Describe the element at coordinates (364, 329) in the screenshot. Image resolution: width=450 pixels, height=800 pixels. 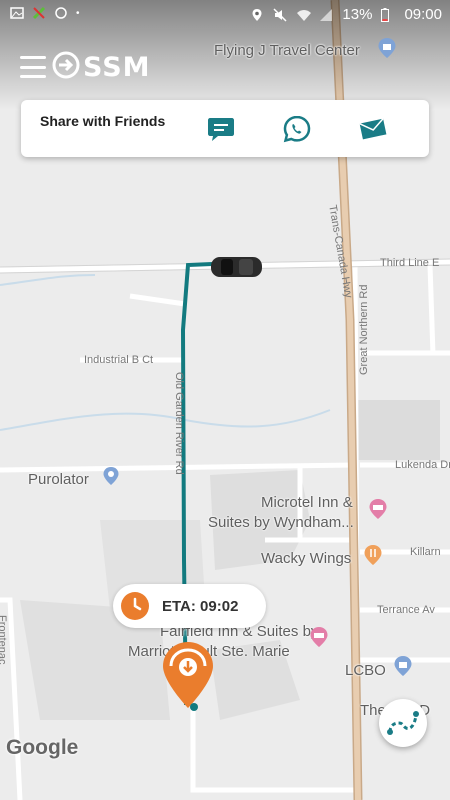
I see `road-label-great-northern: Great Northern Rd` at that location.